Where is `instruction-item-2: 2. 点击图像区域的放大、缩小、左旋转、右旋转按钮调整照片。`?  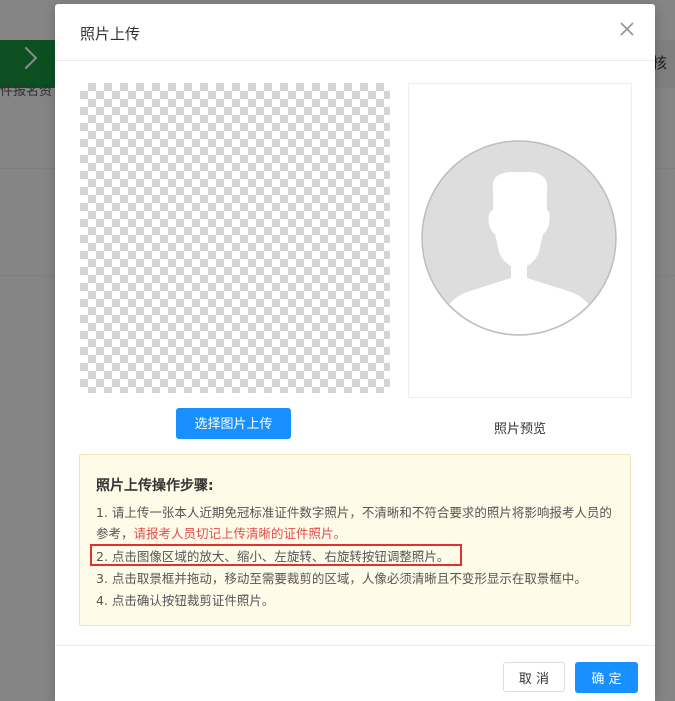 instruction-item-2: 2. 点击图像区域的放大、缩小、左旋转、右旋转按钮调整照片。 is located at coordinates (273, 556).